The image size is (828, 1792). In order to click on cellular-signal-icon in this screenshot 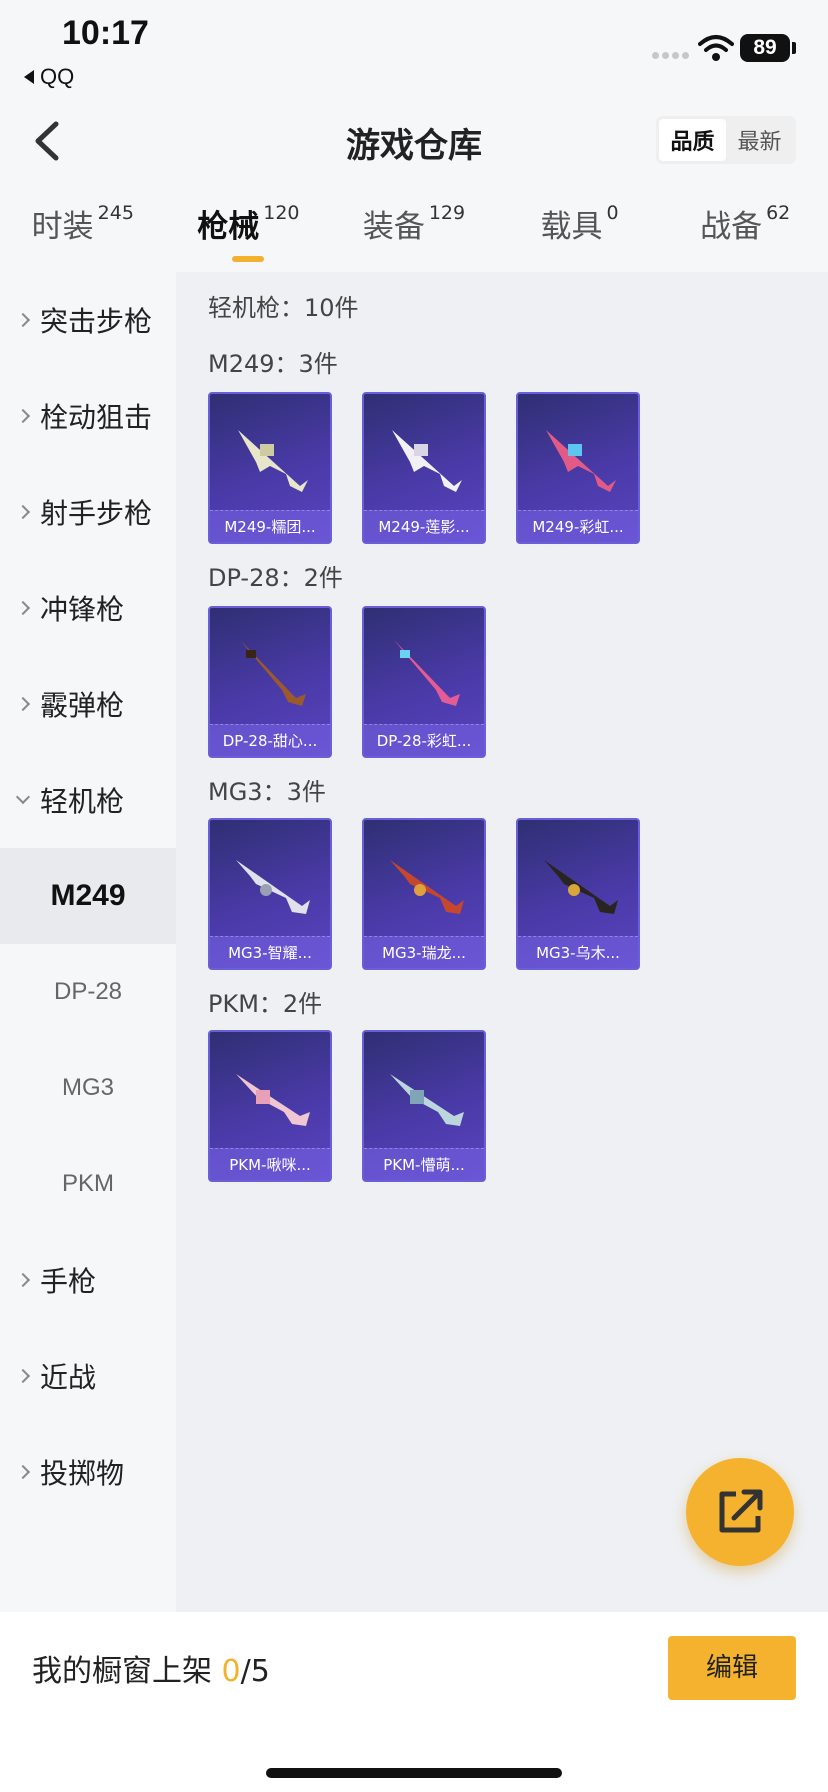, I will do `click(670, 55)`.